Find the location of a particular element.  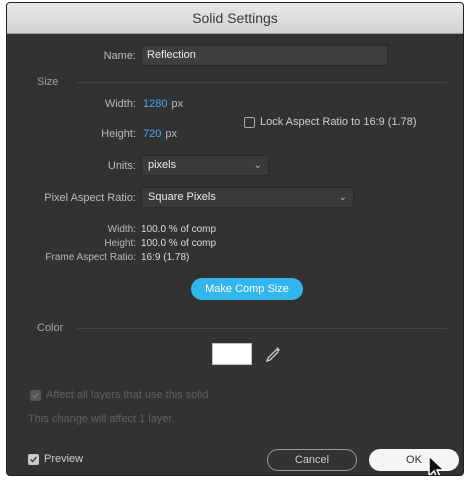

preview-label: Preview is located at coordinates (64, 459).